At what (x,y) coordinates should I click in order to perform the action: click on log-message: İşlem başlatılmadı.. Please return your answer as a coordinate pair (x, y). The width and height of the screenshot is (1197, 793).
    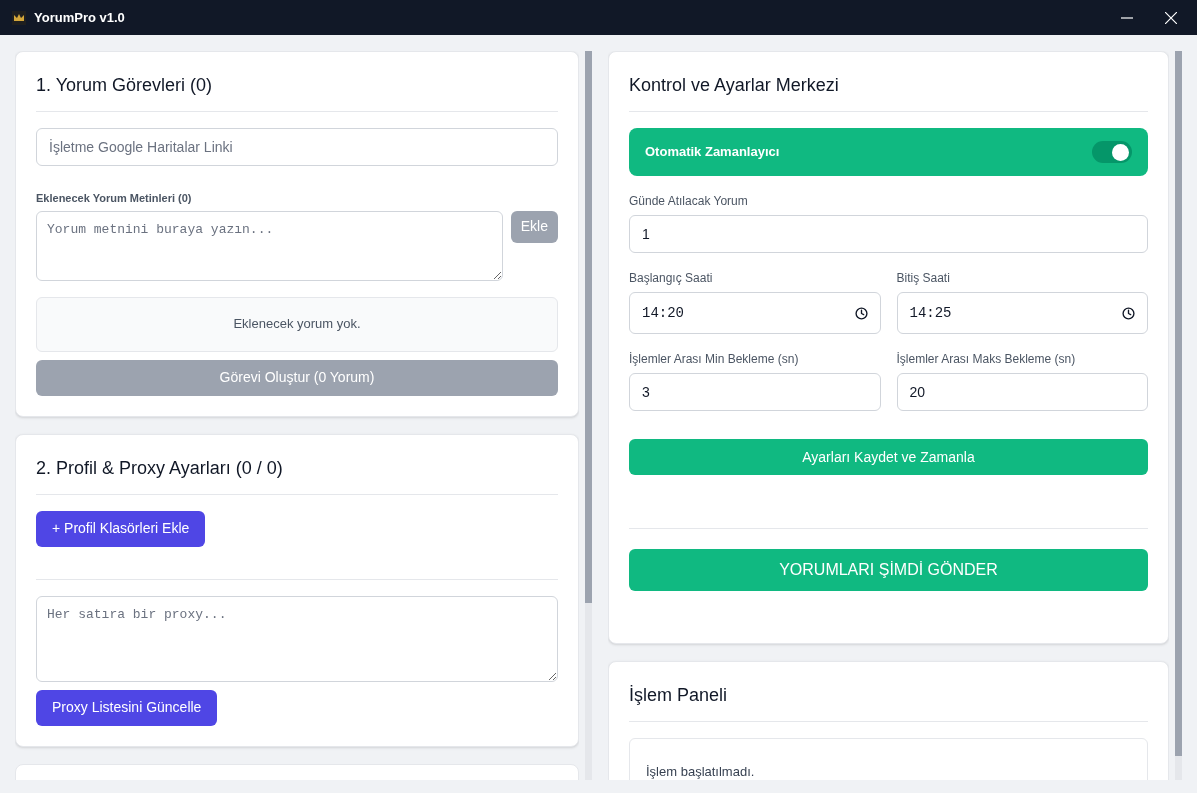
    Looking at the image, I should click on (700, 771).